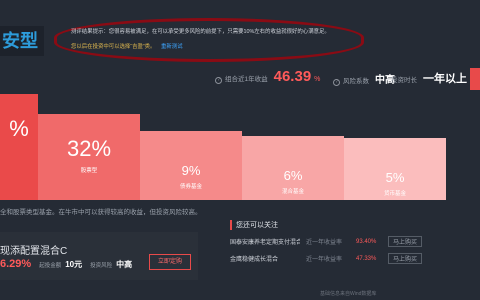  What do you see at coordinates (101, 212) in the screenshot?
I see `type-description: 全和股票类型基金。在牛市中可以获得较高的收益，但投资风险较高。` at bounding box center [101, 212].